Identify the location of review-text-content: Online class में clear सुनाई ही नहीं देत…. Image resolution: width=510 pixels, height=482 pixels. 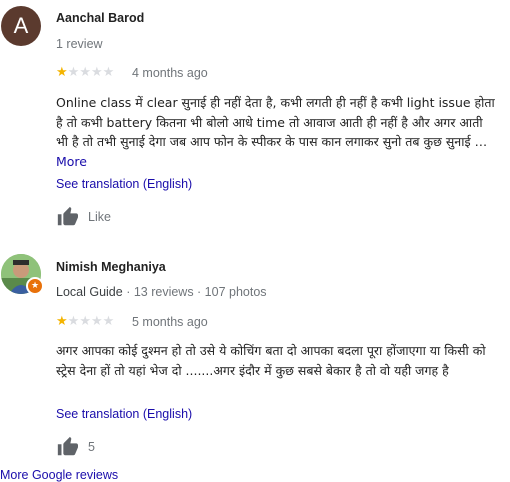
(275, 122).